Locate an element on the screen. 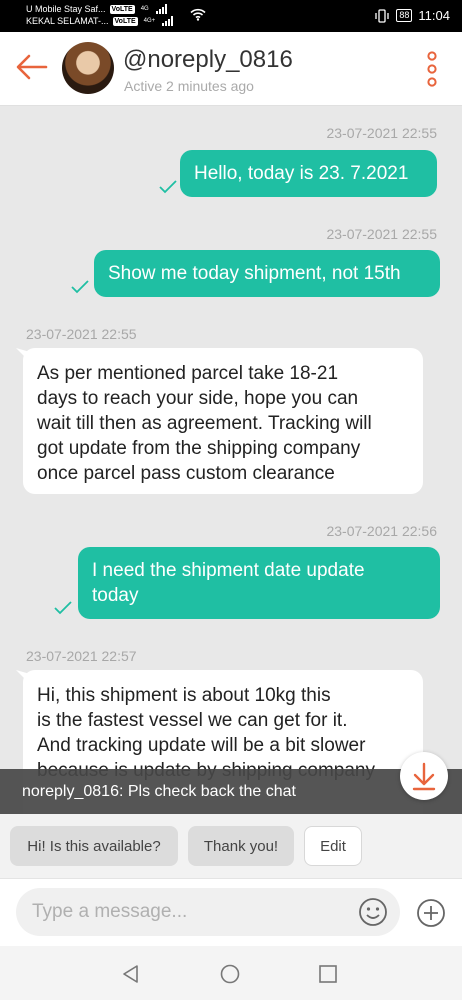 The height and width of the screenshot is (1000, 462). message-text: Hello, today is 23. 7.2021 is located at coordinates (301, 173).